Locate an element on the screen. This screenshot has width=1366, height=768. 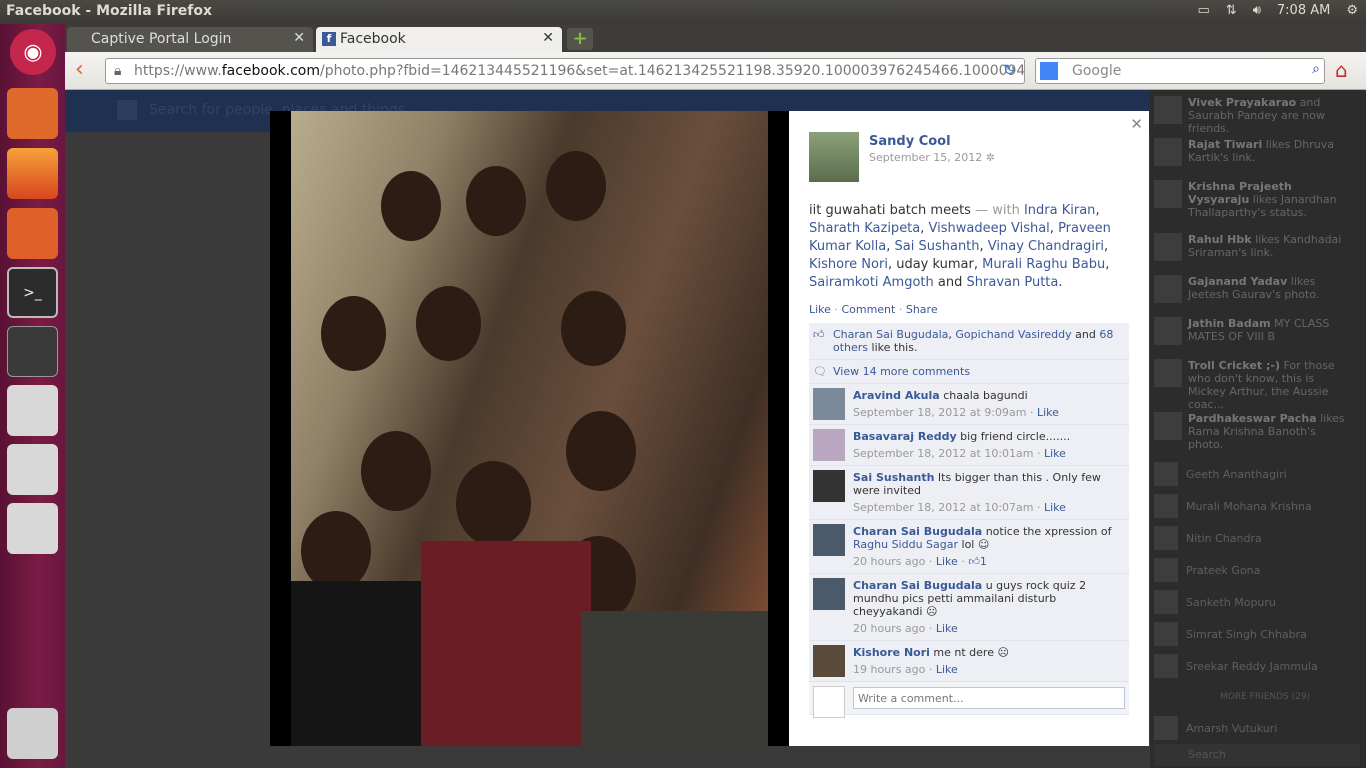
view-more-link: View 14 more comments is located at coordinates (901, 371).